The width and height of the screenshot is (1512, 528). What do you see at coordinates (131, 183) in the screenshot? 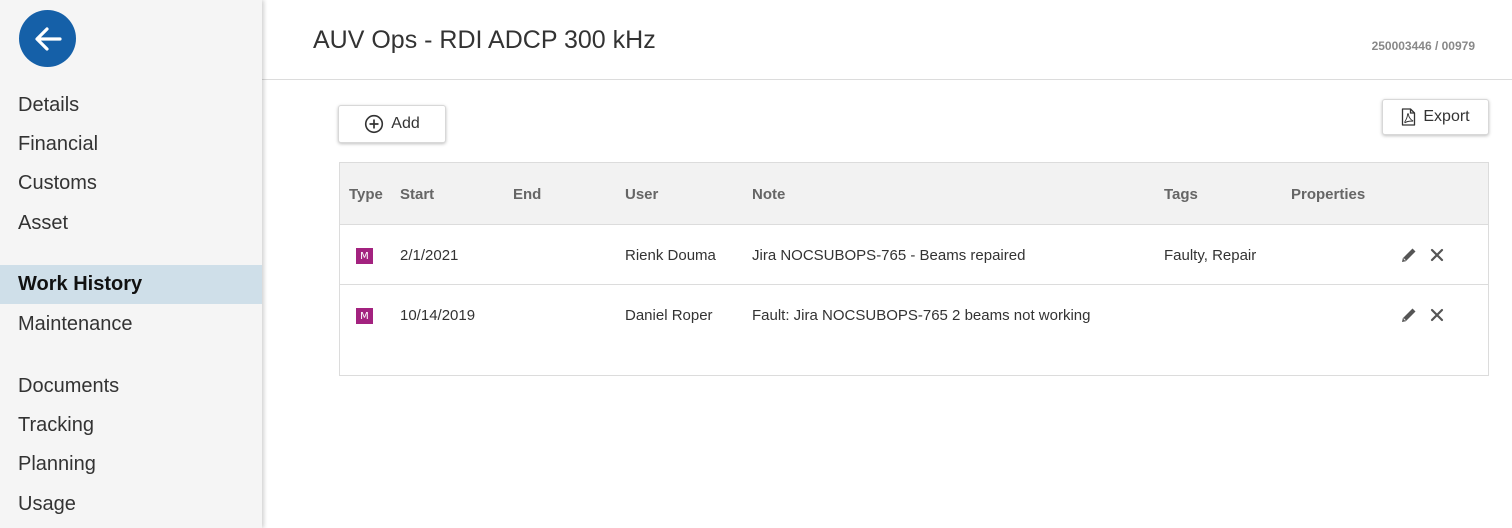
I see `sidebar-item-customs: Customs` at bounding box center [131, 183].